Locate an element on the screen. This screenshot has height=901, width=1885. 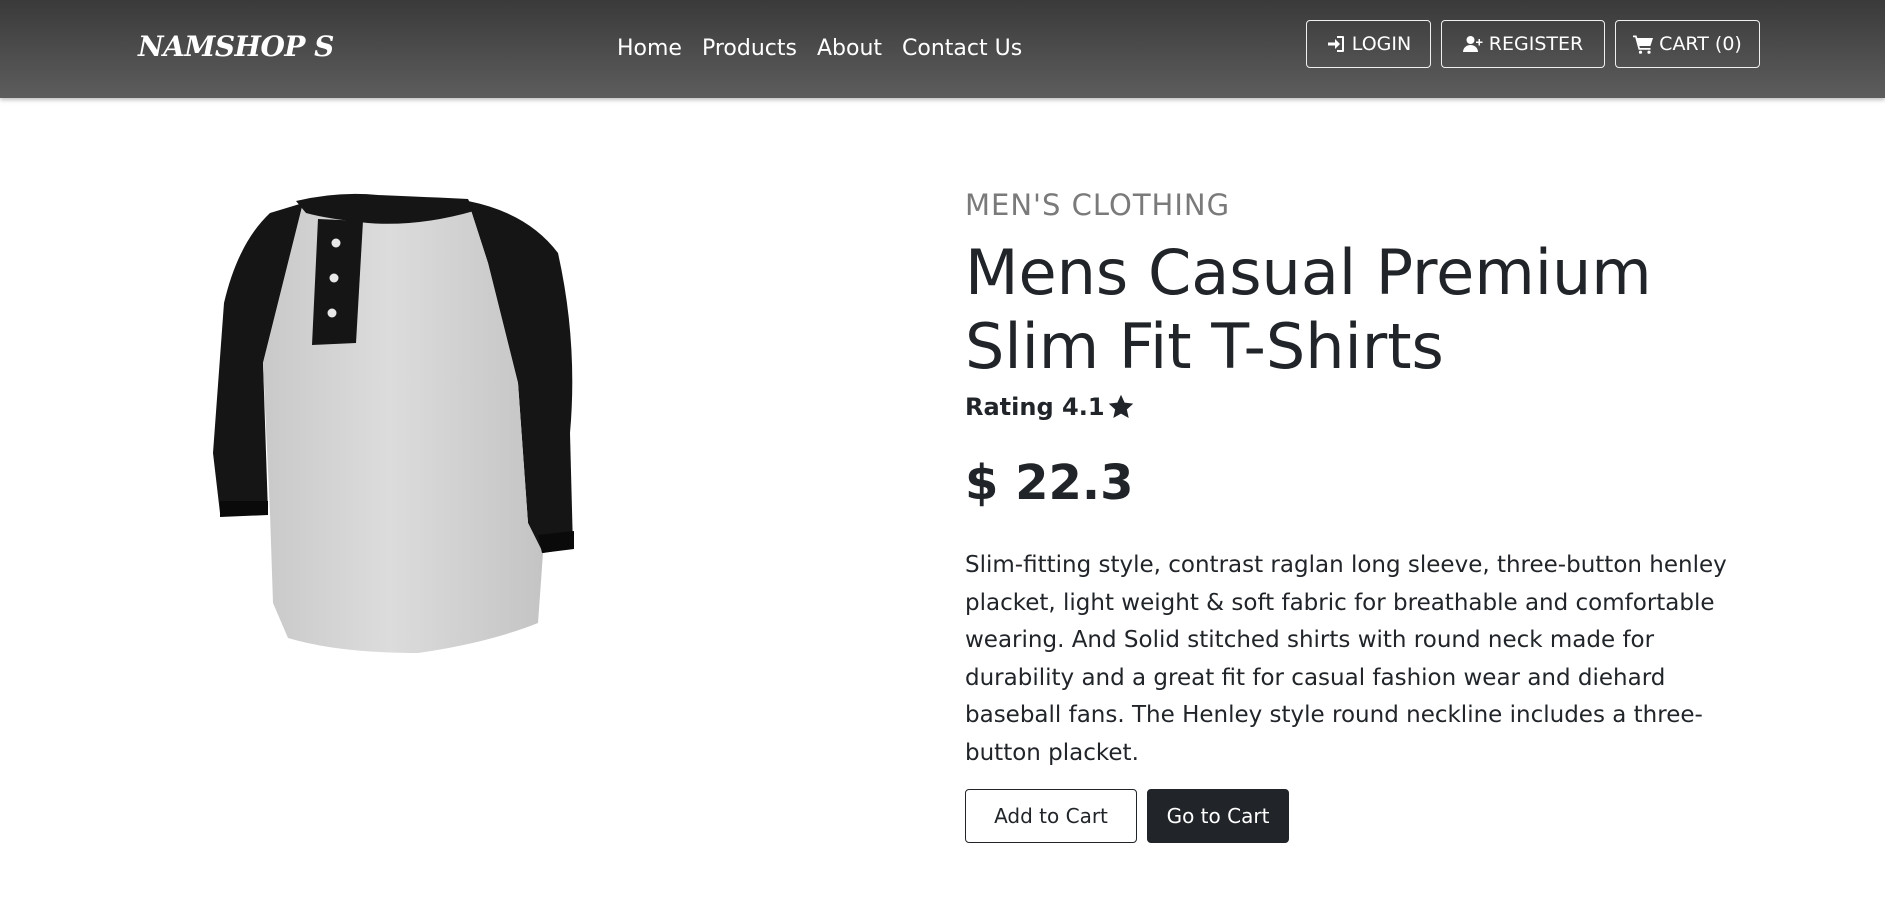
product-rating: Rating 4.1 is located at coordinates (1050, 407).